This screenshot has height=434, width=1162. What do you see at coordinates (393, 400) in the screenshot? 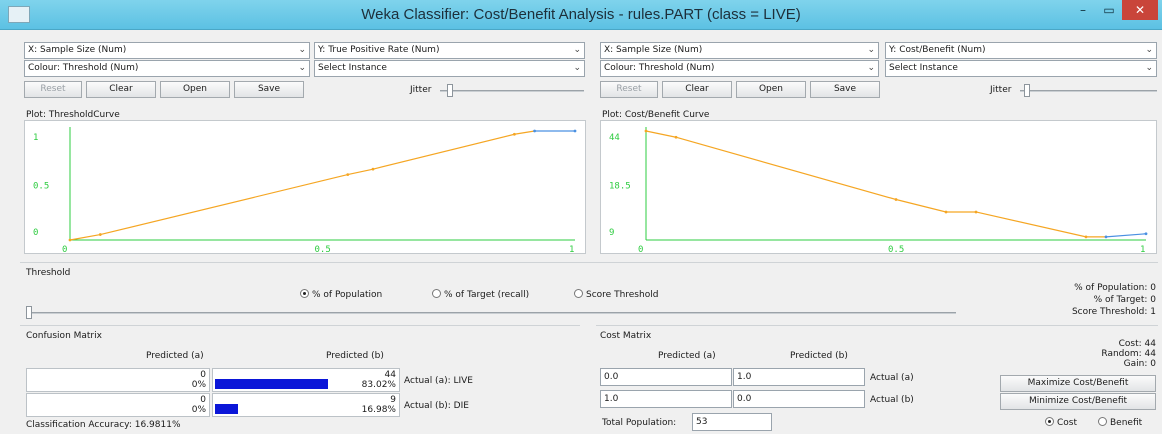
I see `cell-count: 9` at bounding box center [393, 400].